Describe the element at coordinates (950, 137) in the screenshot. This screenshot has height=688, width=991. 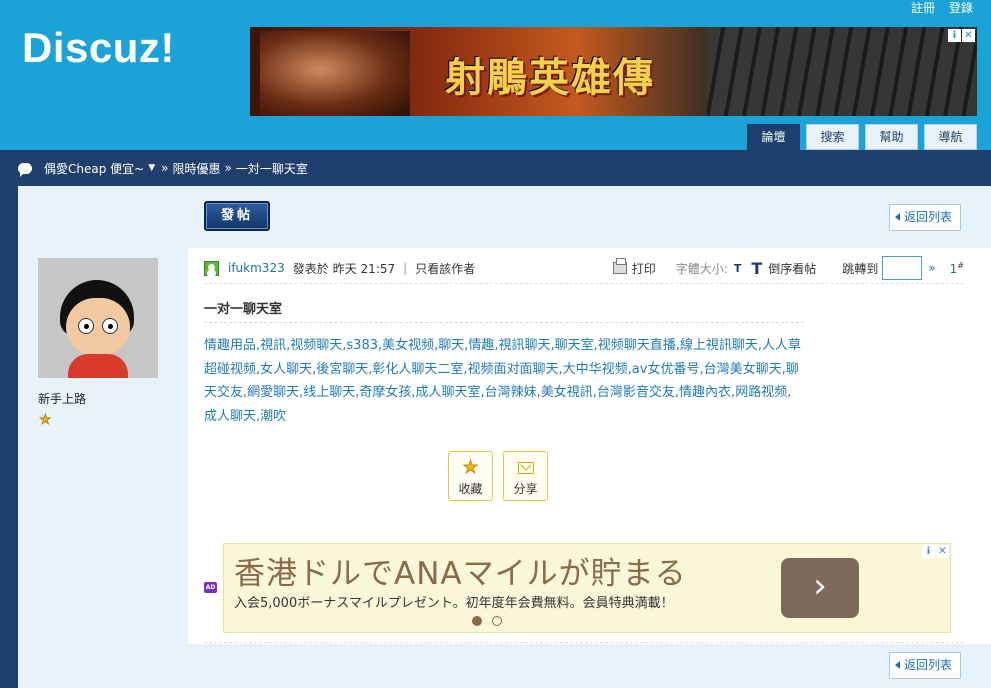
I see `nav-tab-navigation: 導航` at that location.